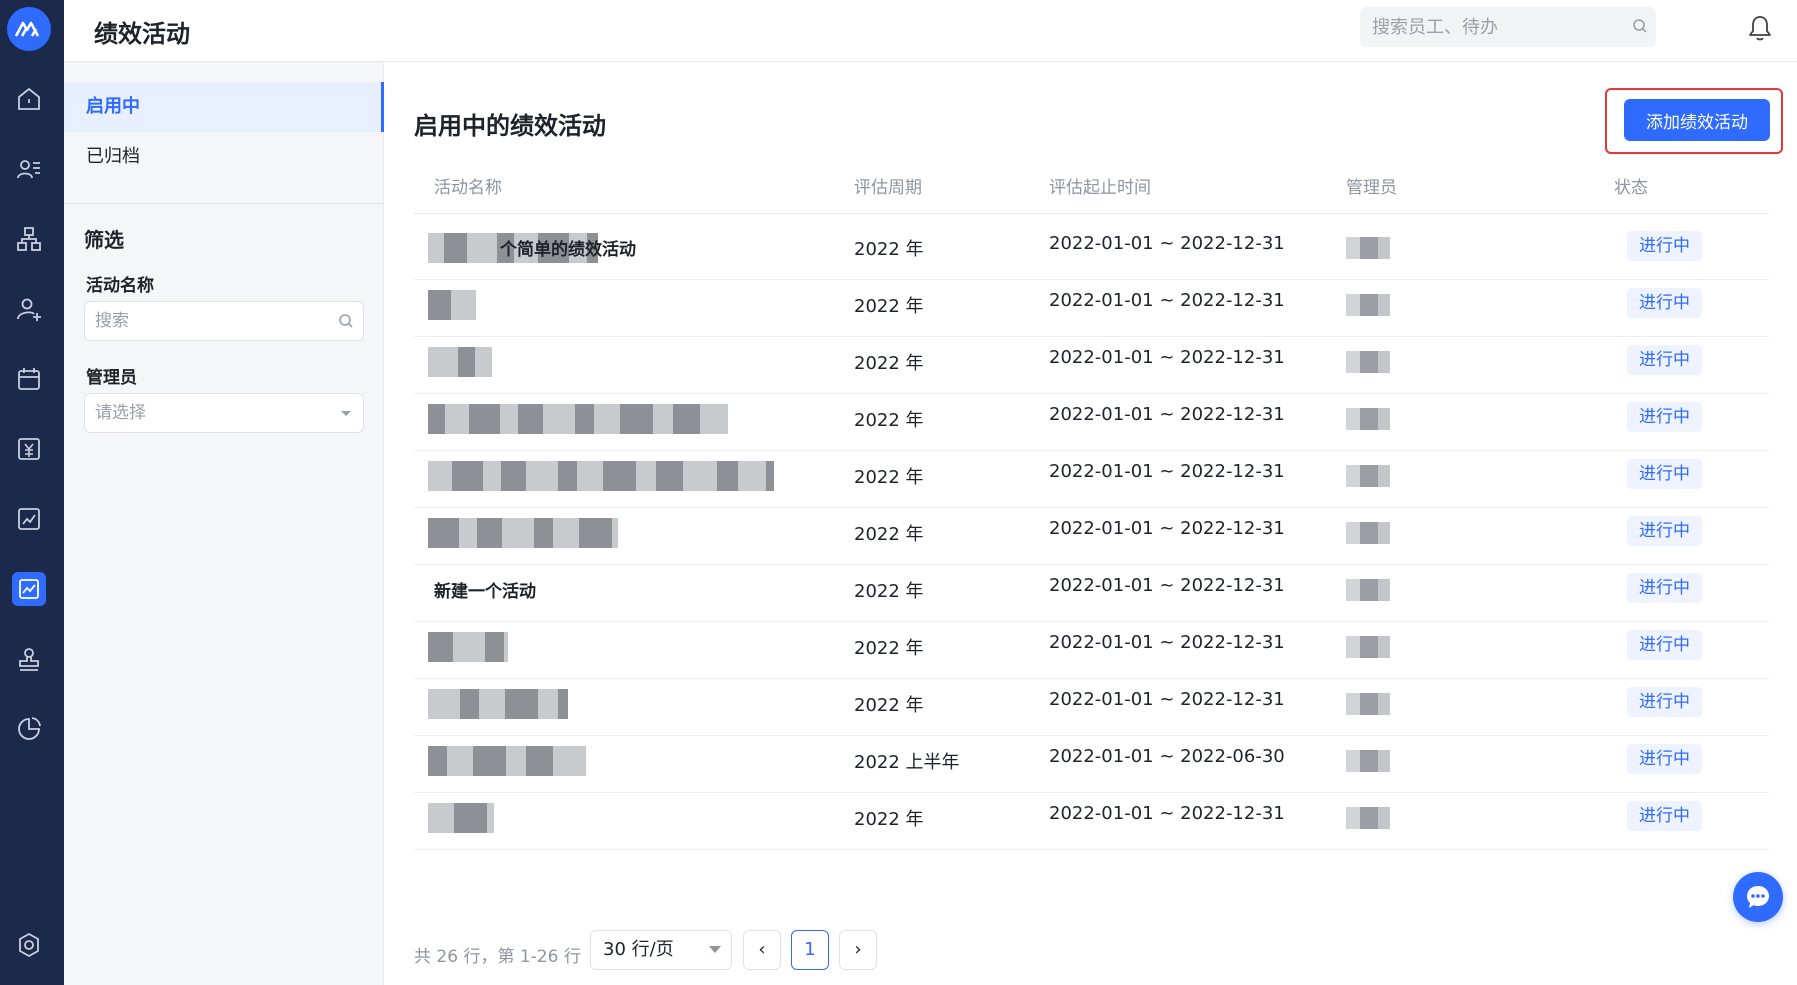 The height and width of the screenshot is (985, 1797). I want to click on page-title: 绩效活动, so click(142, 34).